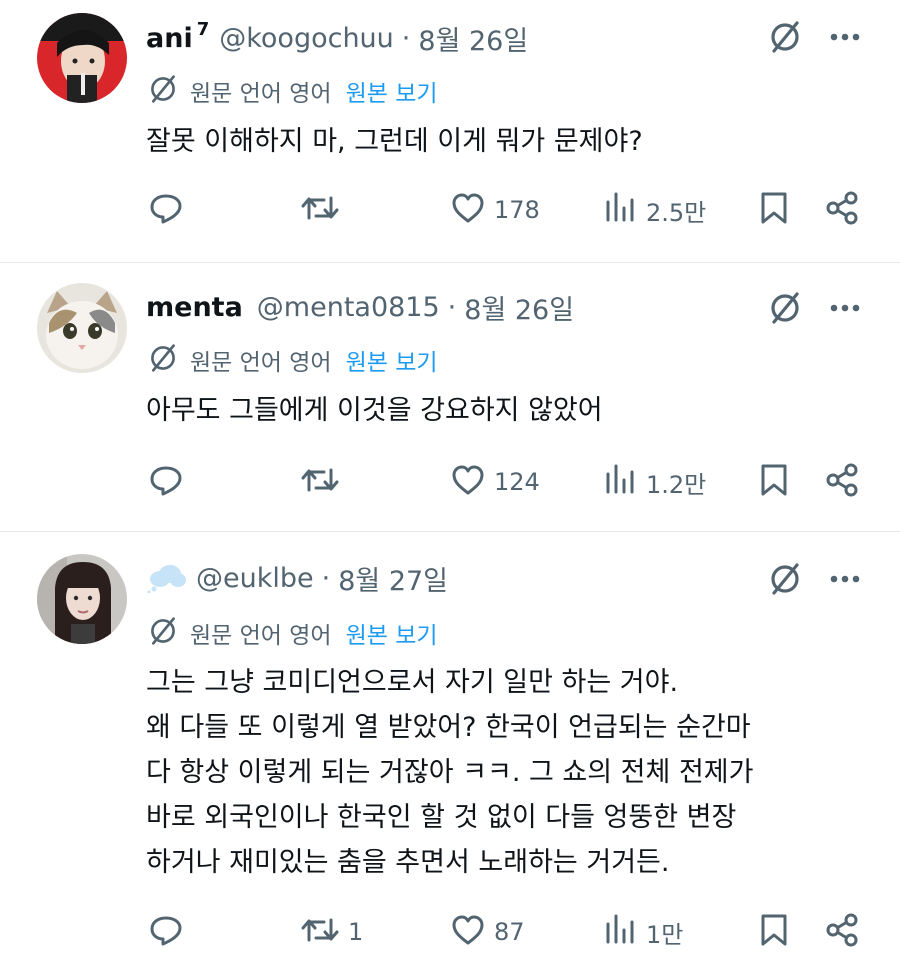 Image resolution: width=900 pixels, height=979 pixels. I want to click on views-count: 1만, so click(665, 934).